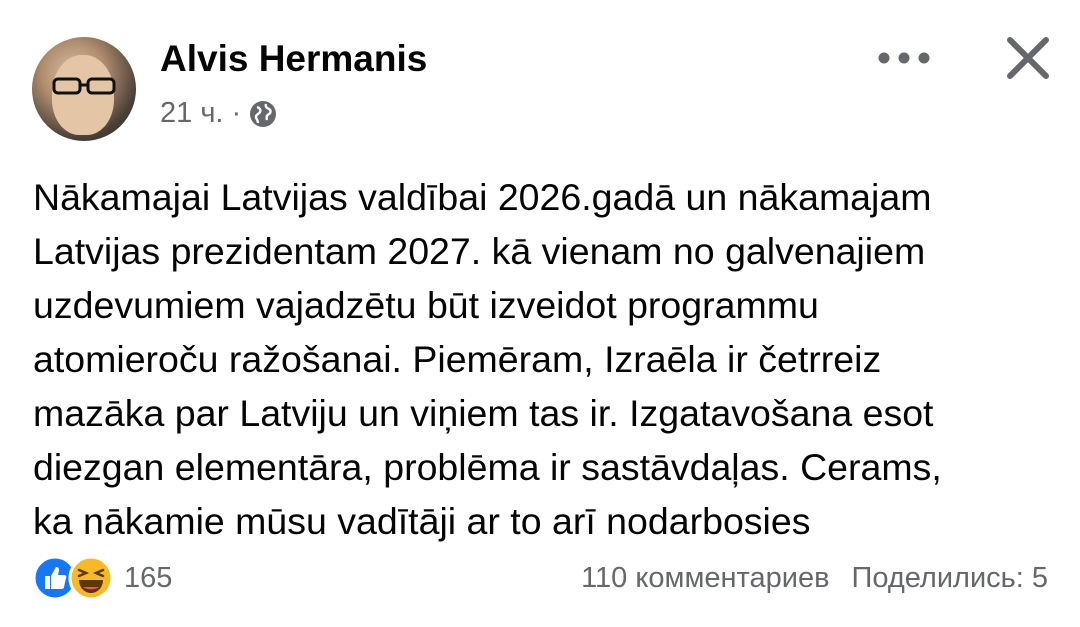 The image size is (1080, 627). I want to click on haha-icon, so click(91, 578).